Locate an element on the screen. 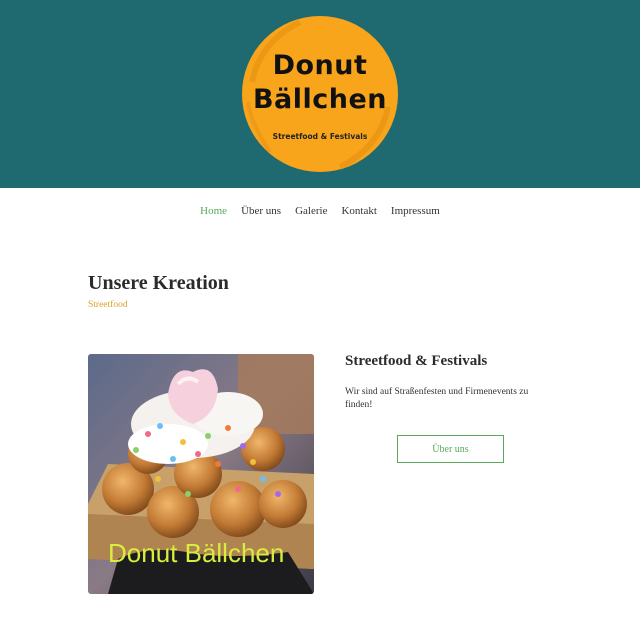 The height and width of the screenshot is (640, 640). logo-subtitle: Streetfood & Festivals is located at coordinates (320, 136).